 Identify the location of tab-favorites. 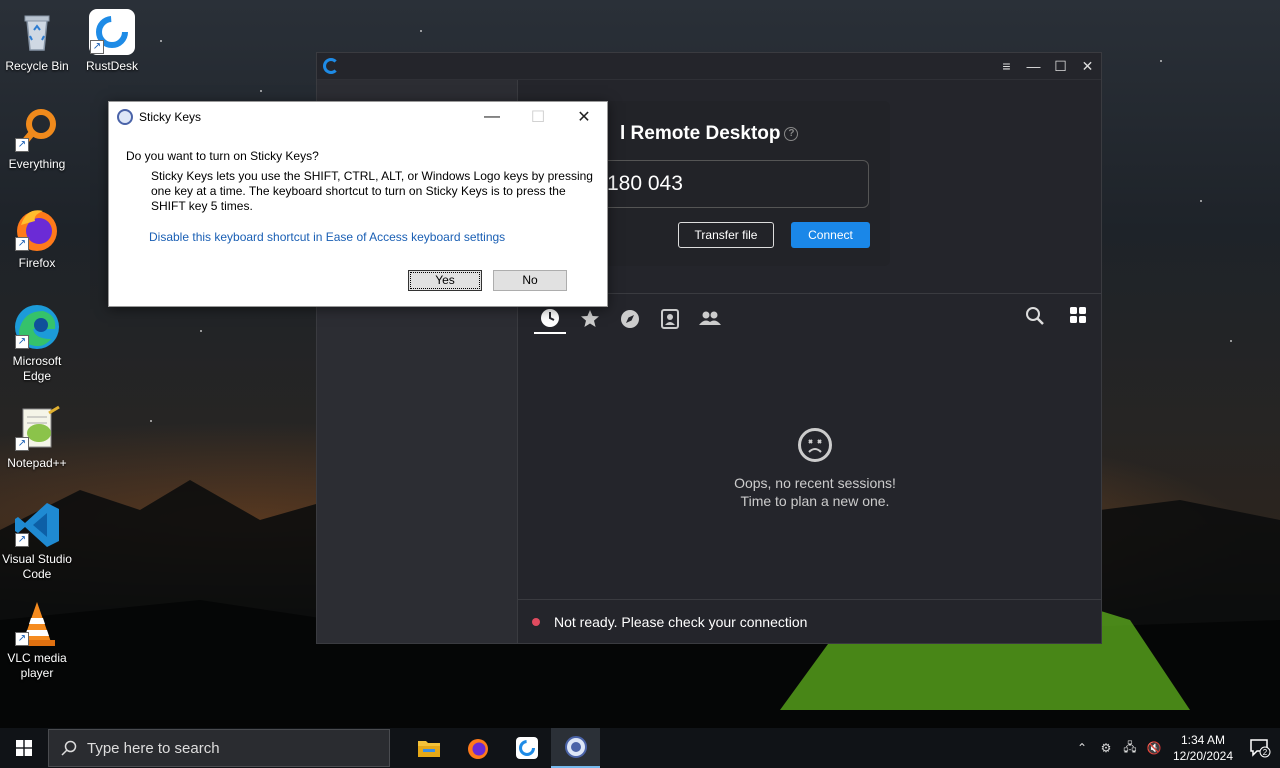
(590, 319).